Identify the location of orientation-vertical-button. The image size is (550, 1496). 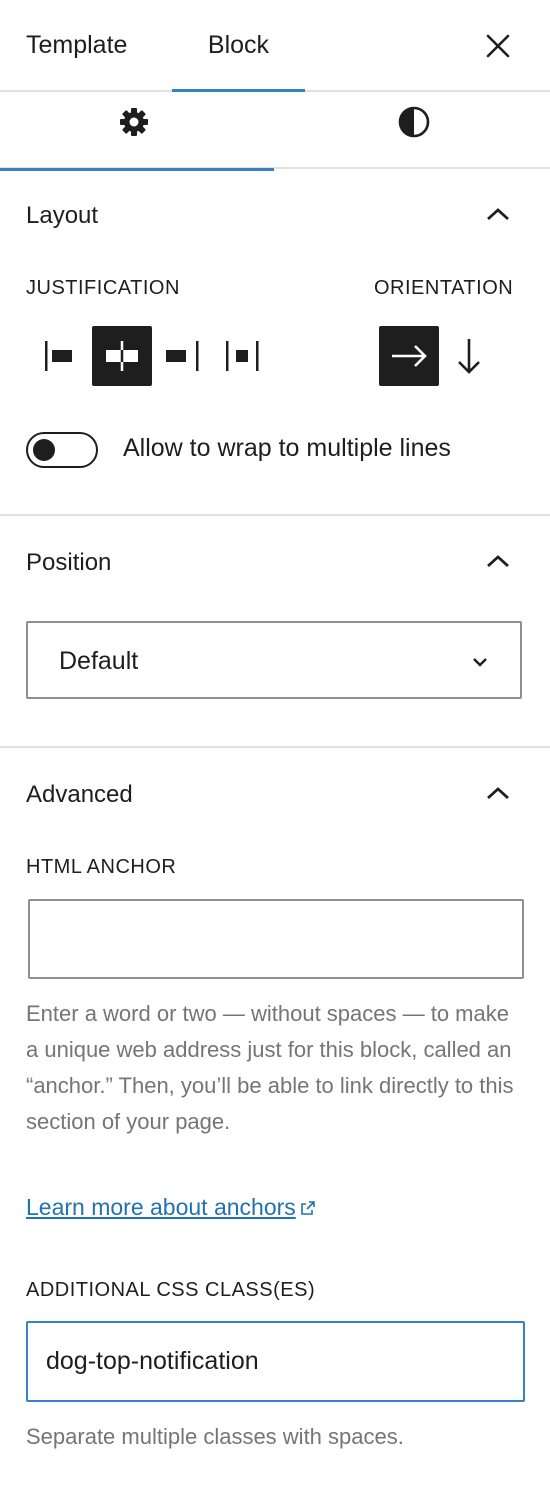
(469, 356).